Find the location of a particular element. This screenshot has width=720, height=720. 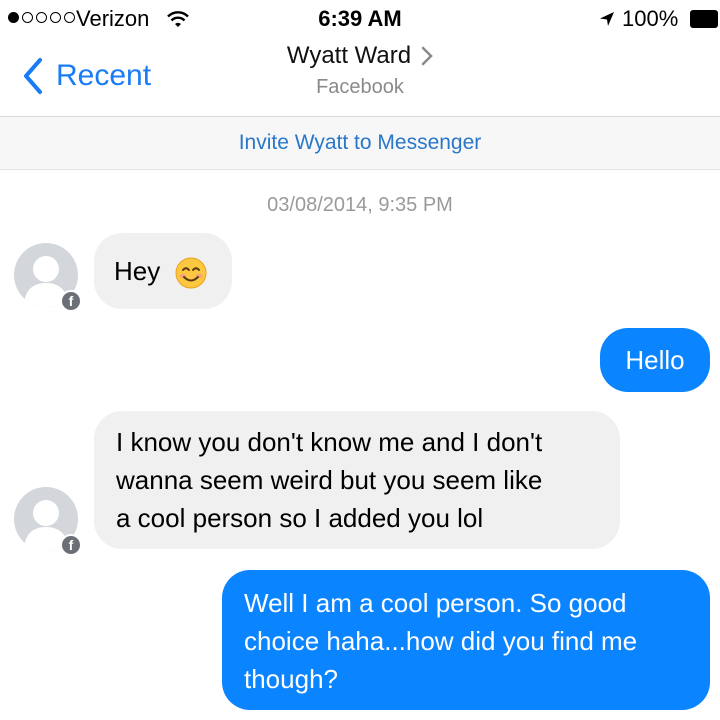

message-text: Hello is located at coordinates (655, 360).